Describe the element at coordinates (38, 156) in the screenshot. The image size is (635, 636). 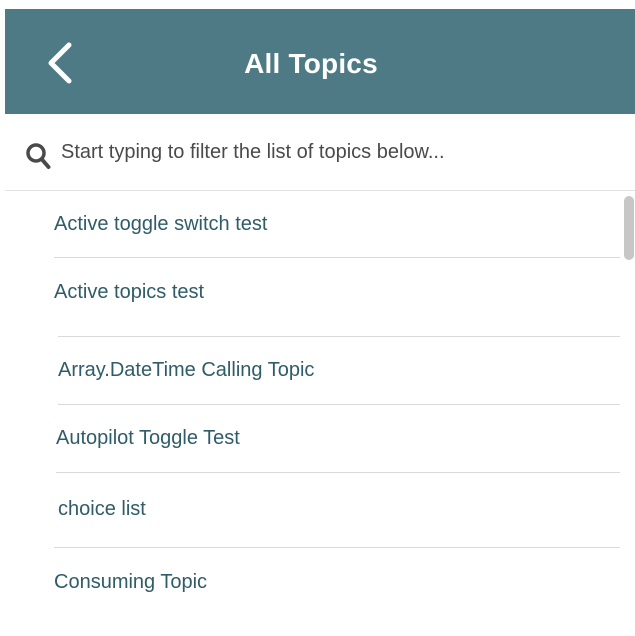
I see `search-icon` at that location.